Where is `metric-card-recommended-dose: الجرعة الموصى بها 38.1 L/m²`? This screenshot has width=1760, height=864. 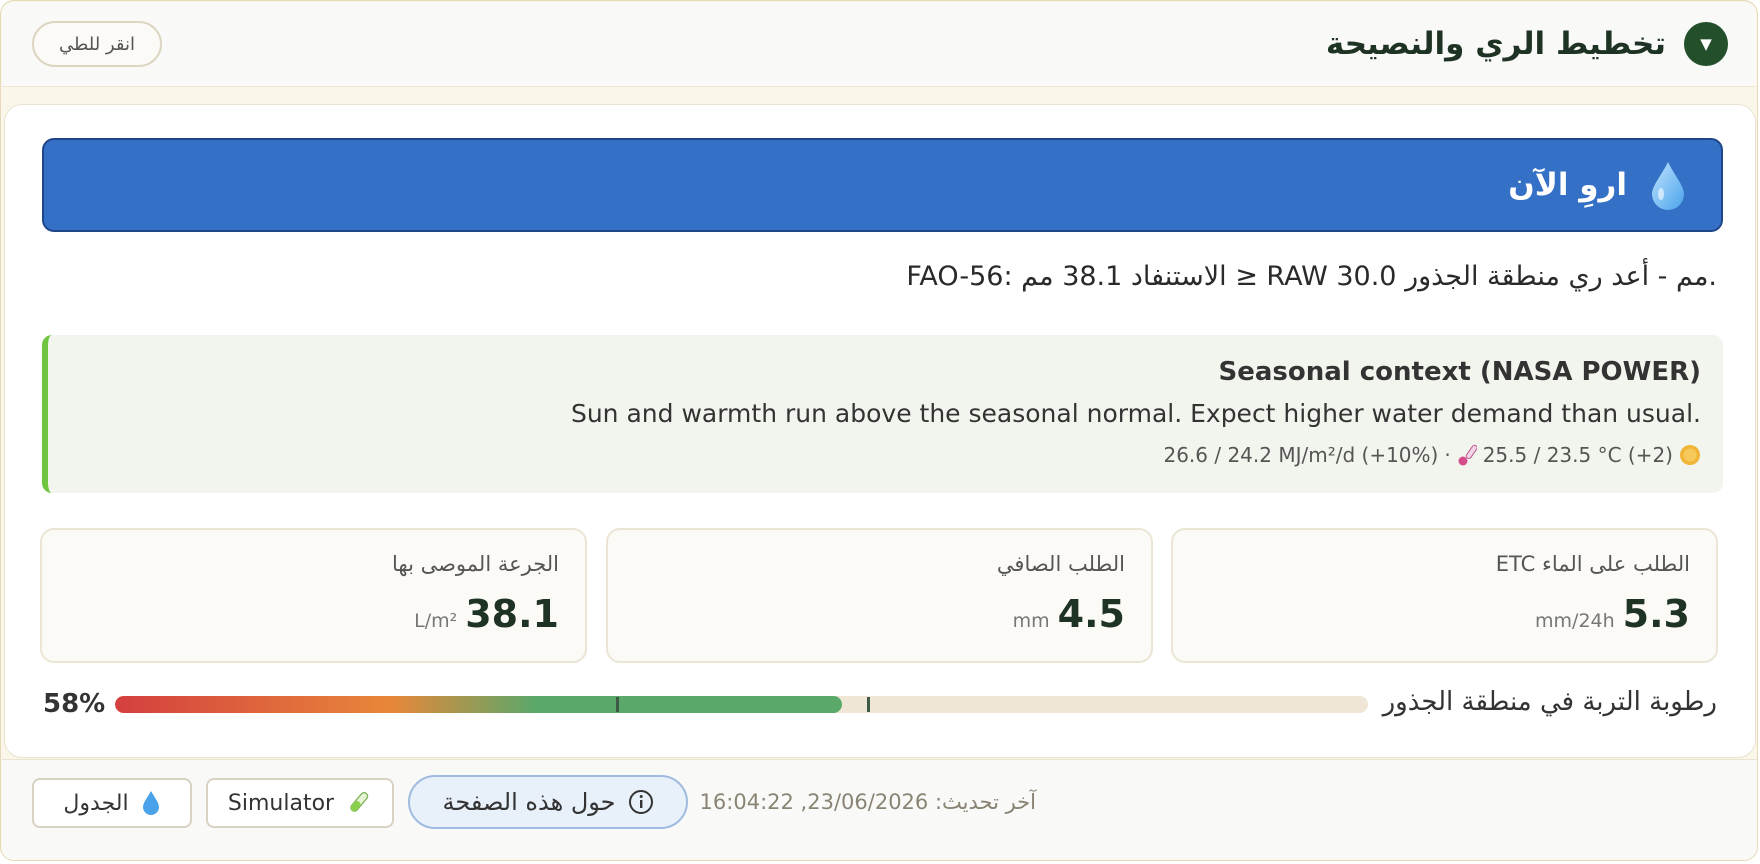
metric-card-recommended-dose: الجرعة الموصى بها 38.1 L/m² is located at coordinates (313, 595).